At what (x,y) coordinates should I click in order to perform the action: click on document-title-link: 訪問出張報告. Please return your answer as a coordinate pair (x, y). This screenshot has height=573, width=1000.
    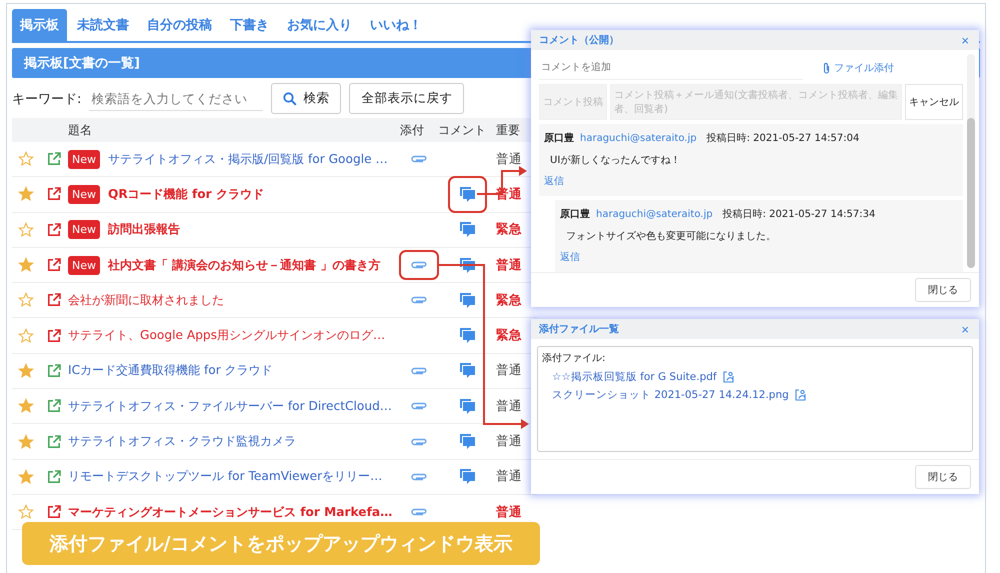
    Looking at the image, I should click on (144, 229).